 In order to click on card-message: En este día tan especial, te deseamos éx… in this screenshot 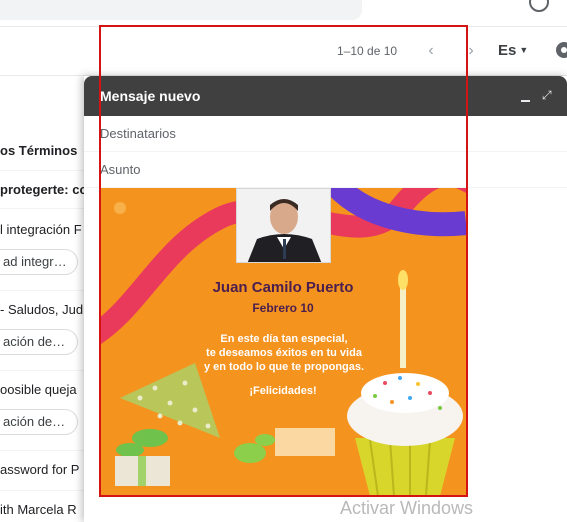, I will do `click(284, 353)`.